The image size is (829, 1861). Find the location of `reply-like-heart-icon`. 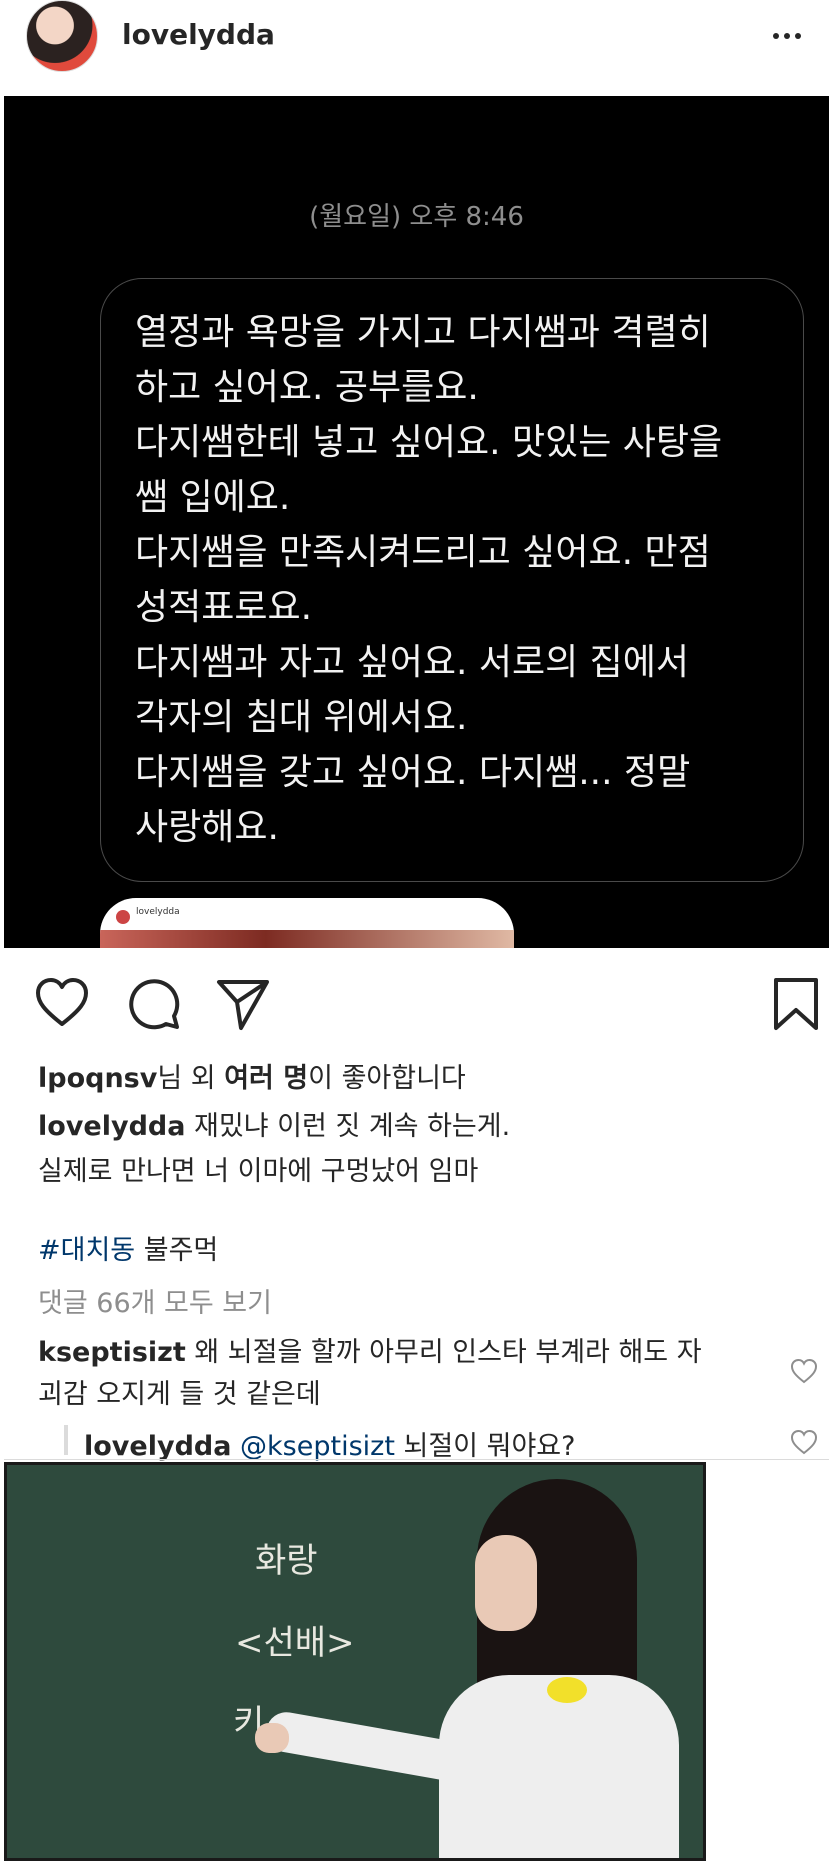

reply-like-heart-icon is located at coordinates (804, 1442).